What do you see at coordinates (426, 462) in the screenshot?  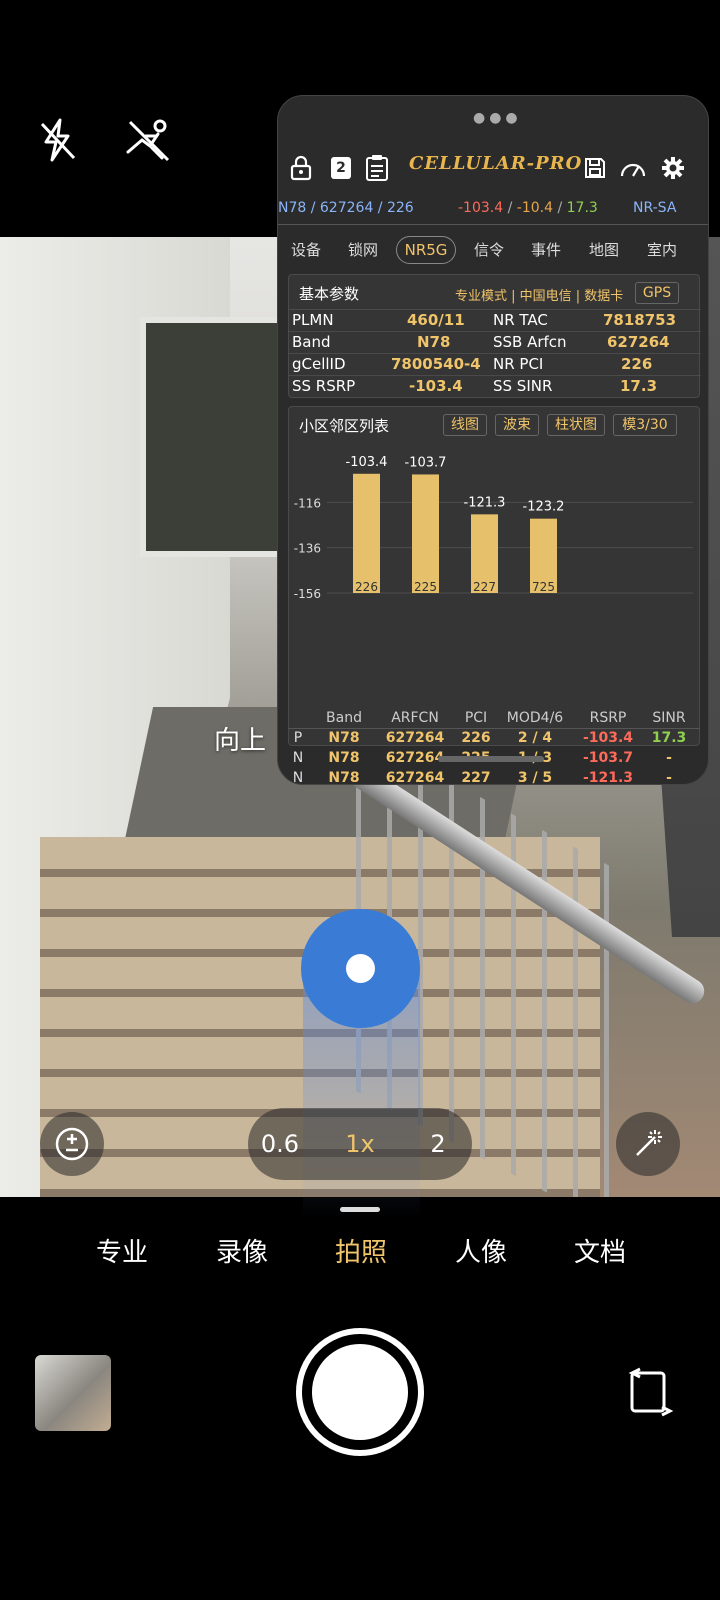 I see `bar-value-label: -103.7` at bounding box center [426, 462].